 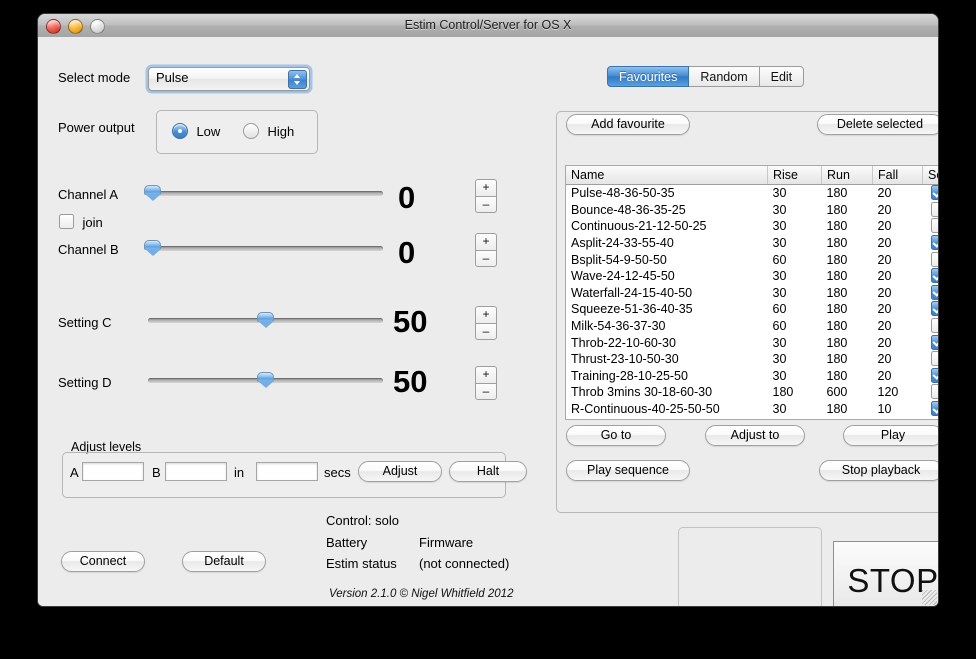 I want to click on cell-fall: 20, so click(x=884, y=375).